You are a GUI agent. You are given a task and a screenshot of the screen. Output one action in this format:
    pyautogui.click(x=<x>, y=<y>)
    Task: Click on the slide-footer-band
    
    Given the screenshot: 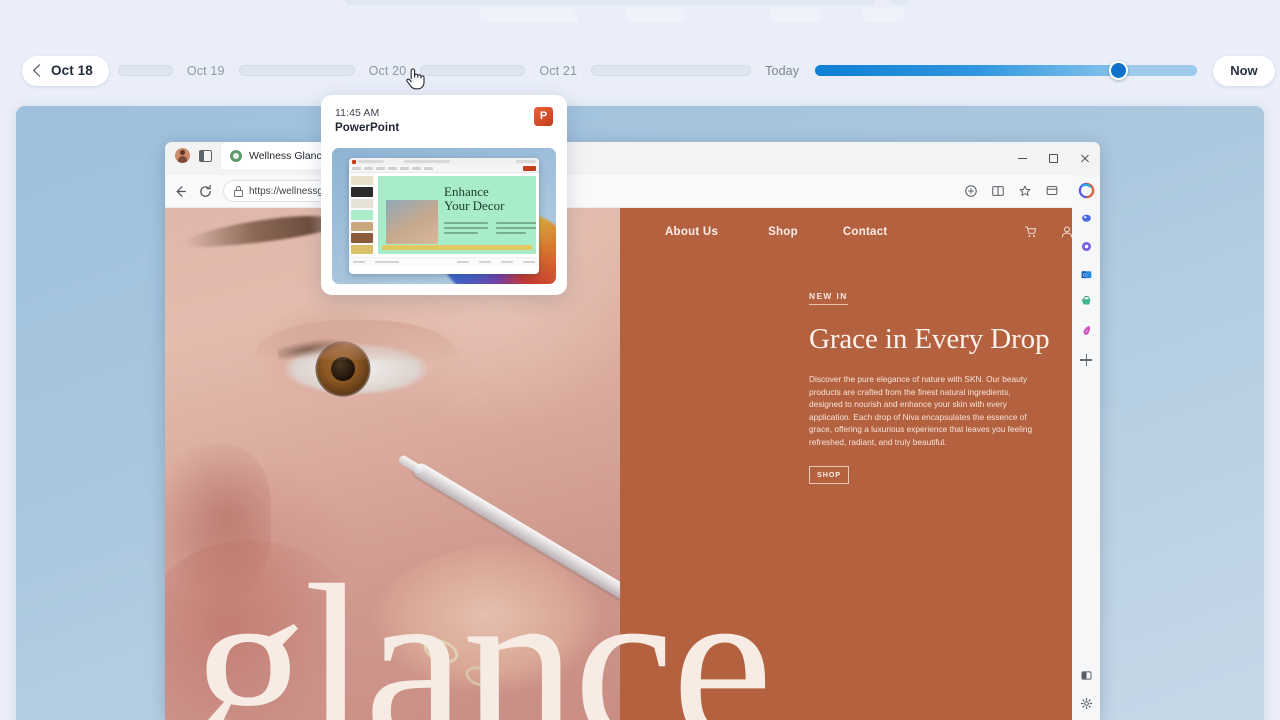 What is the action you would take?
    pyautogui.click(x=457, y=247)
    